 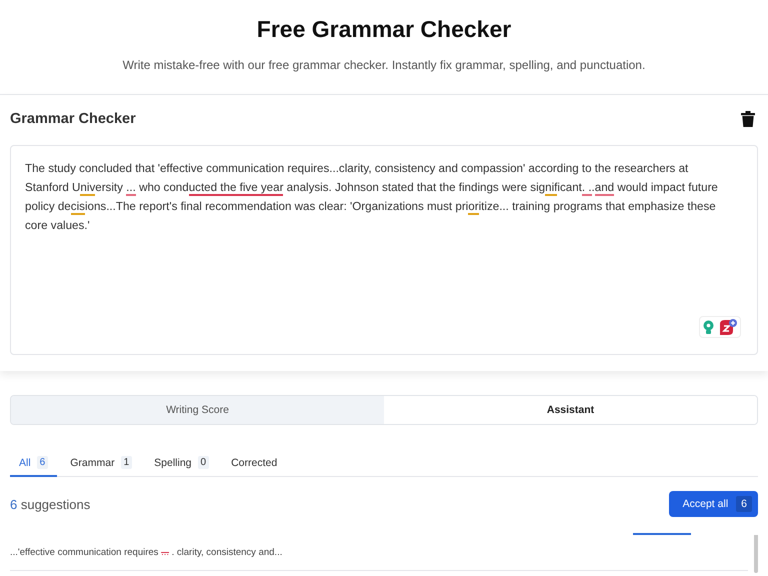 I want to click on scrollbar, so click(x=756, y=554).